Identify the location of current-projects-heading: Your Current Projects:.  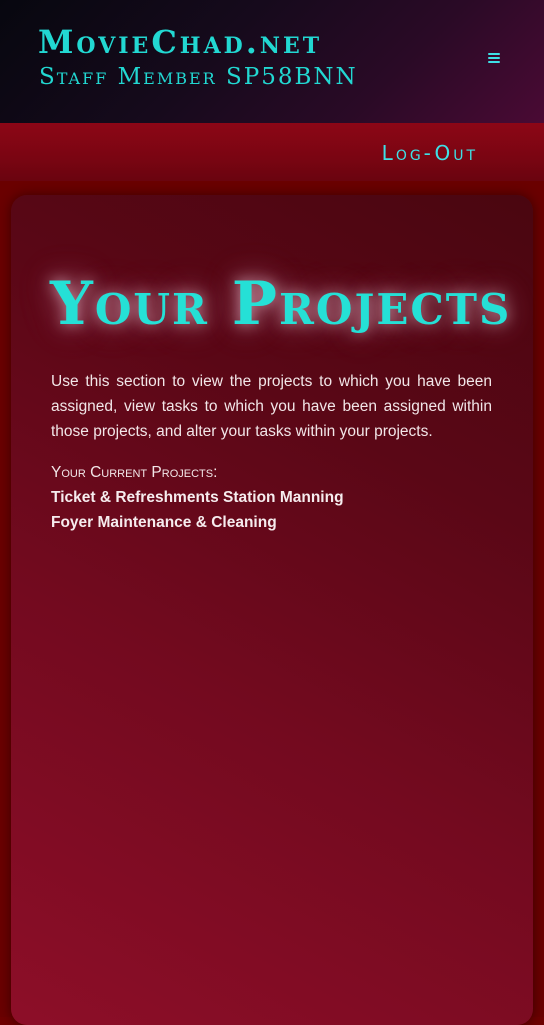
(134, 472).